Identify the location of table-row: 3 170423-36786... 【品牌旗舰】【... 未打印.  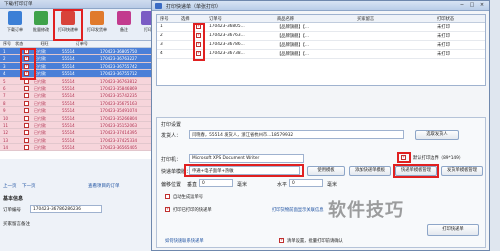
(321, 45).